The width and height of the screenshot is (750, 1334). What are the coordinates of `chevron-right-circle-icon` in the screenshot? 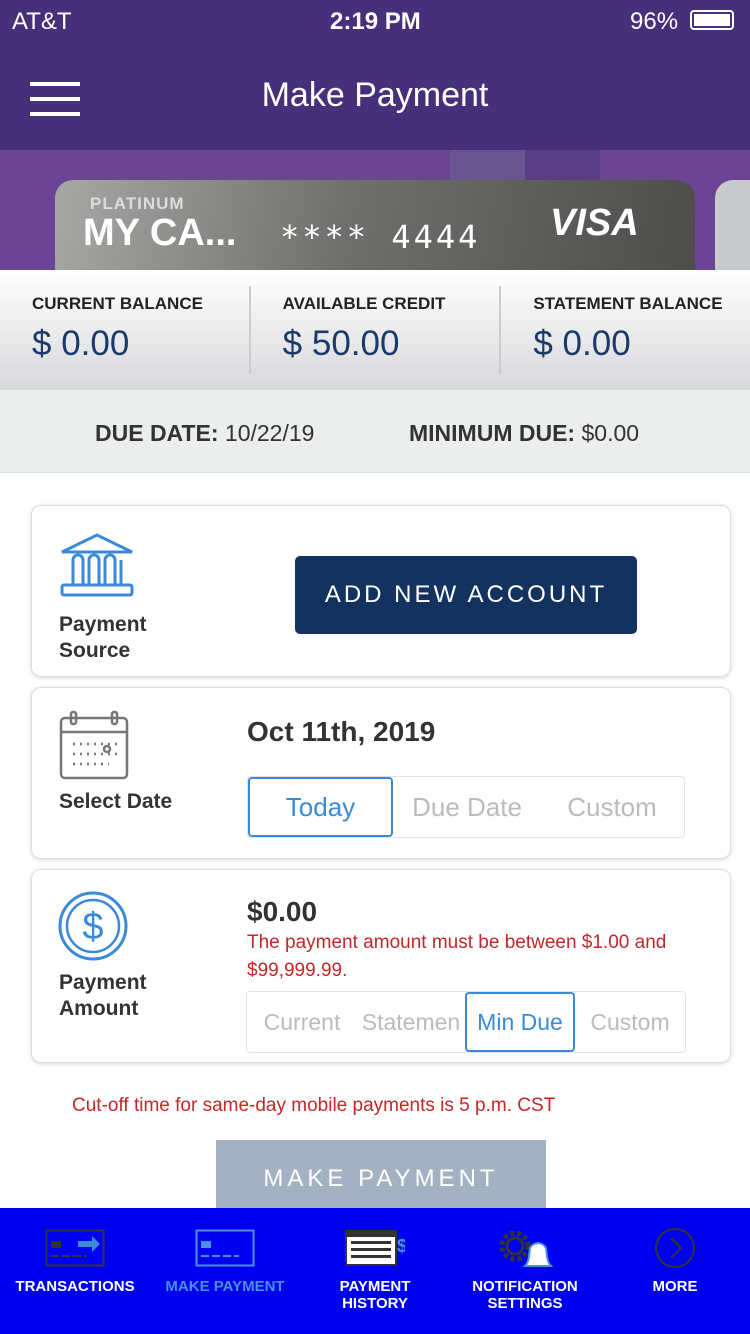 It's located at (675, 1248).